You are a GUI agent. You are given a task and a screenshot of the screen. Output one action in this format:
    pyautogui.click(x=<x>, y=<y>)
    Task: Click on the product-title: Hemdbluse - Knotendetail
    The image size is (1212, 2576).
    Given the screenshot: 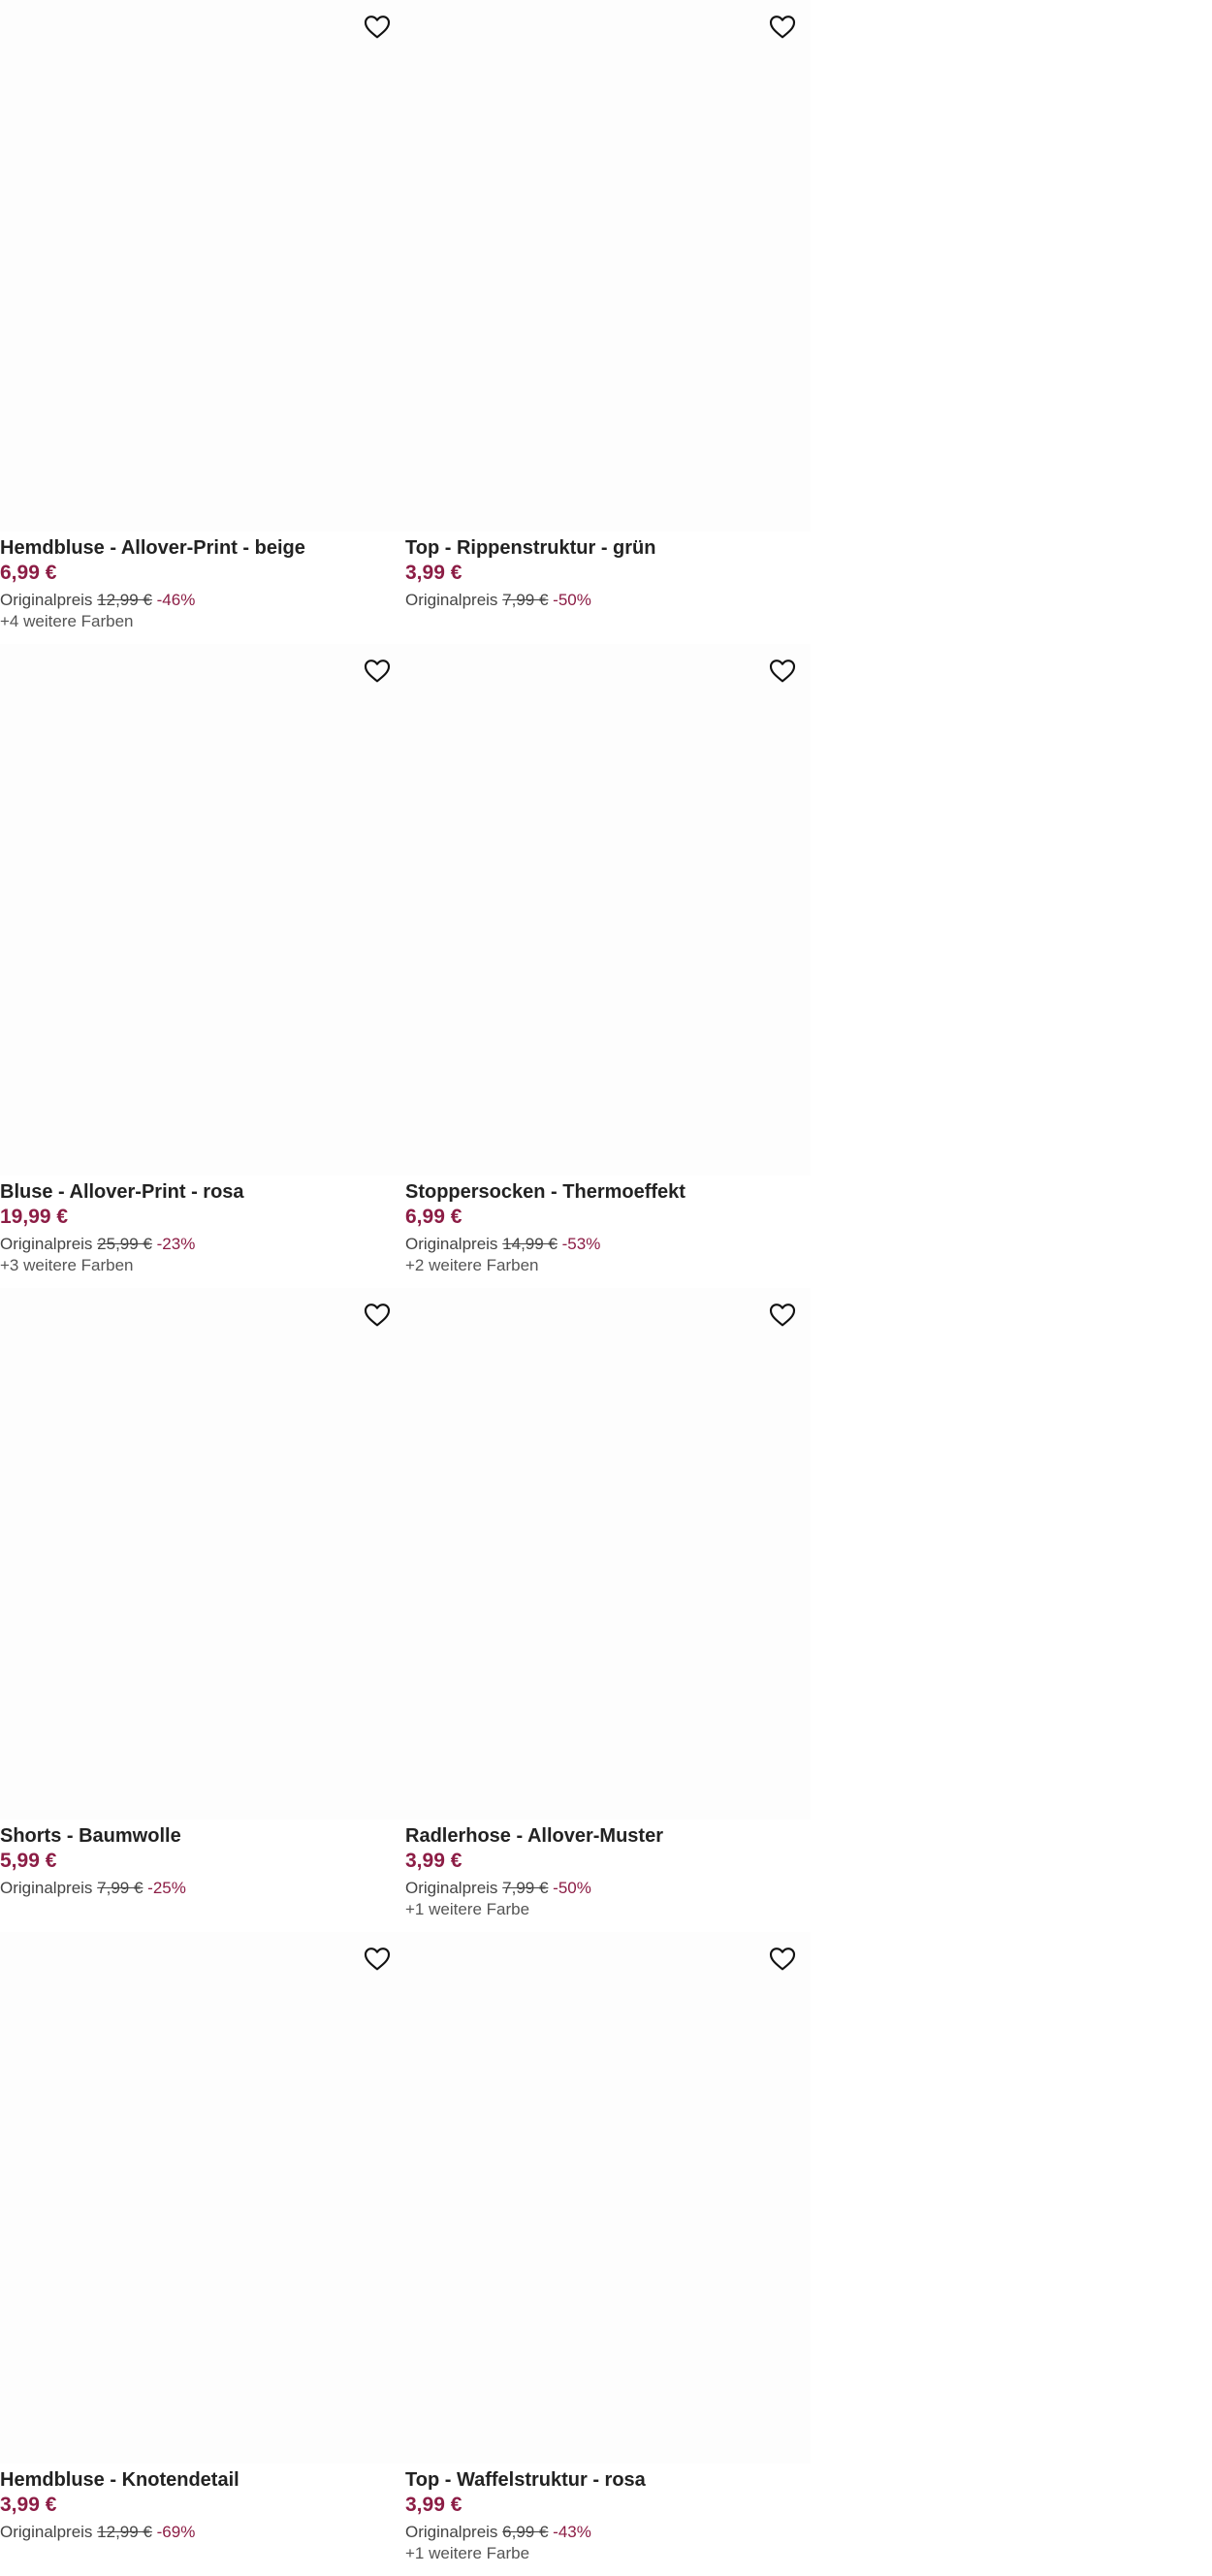 What is the action you would take?
    pyautogui.click(x=203, y=2480)
    